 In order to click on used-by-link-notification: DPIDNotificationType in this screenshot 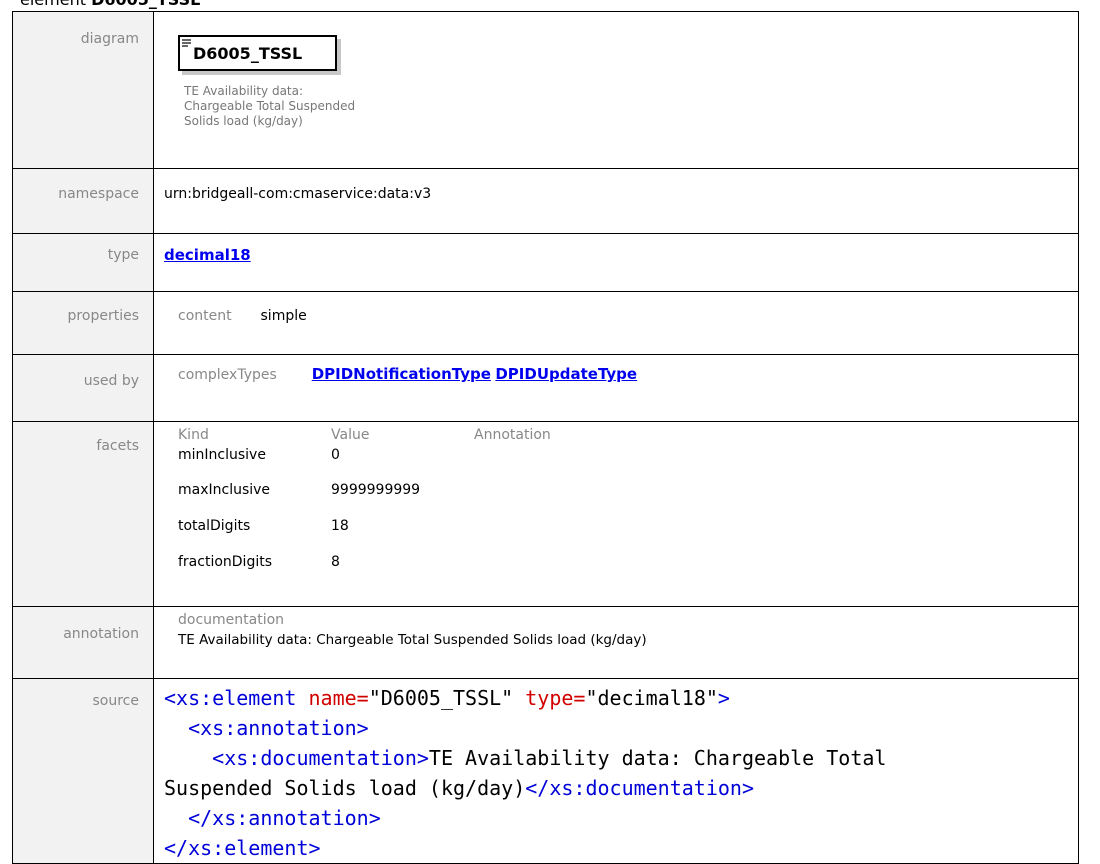, I will do `click(401, 374)`.